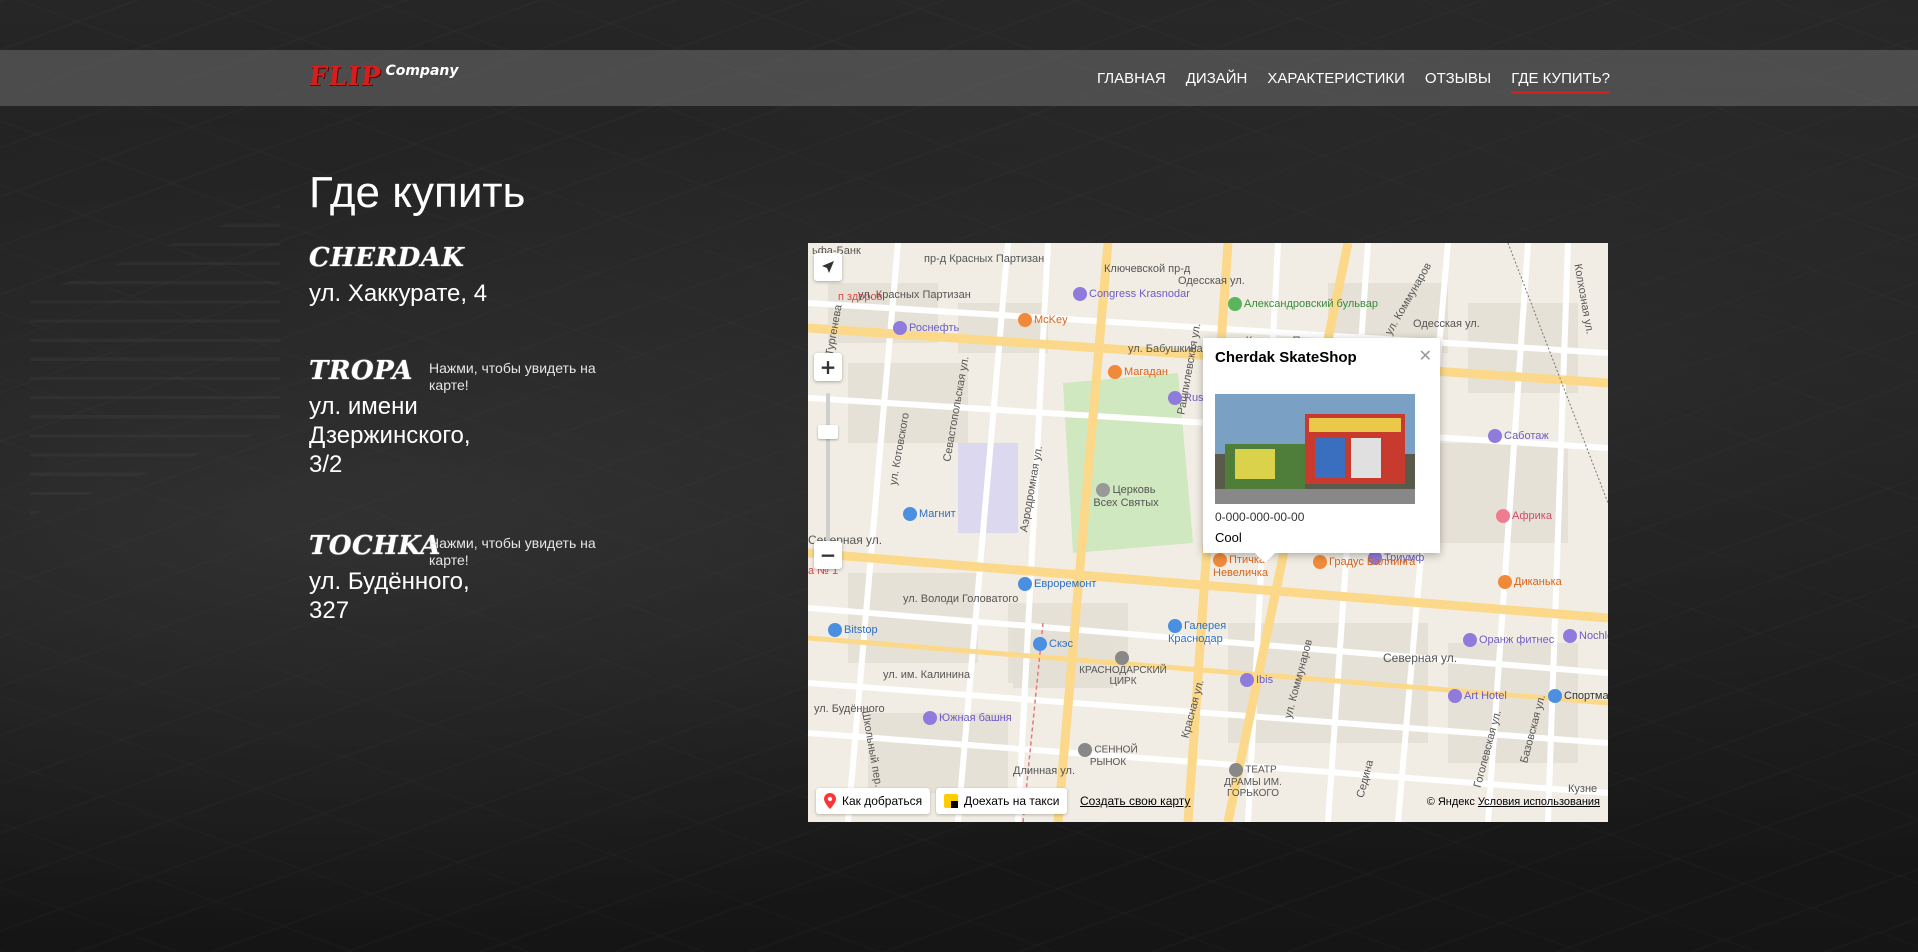 This screenshot has height=952, width=1918. Describe the element at coordinates (1508, 640) in the screenshot. I see `map-poi-fitness-icon: Оранж фитнес` at that location.